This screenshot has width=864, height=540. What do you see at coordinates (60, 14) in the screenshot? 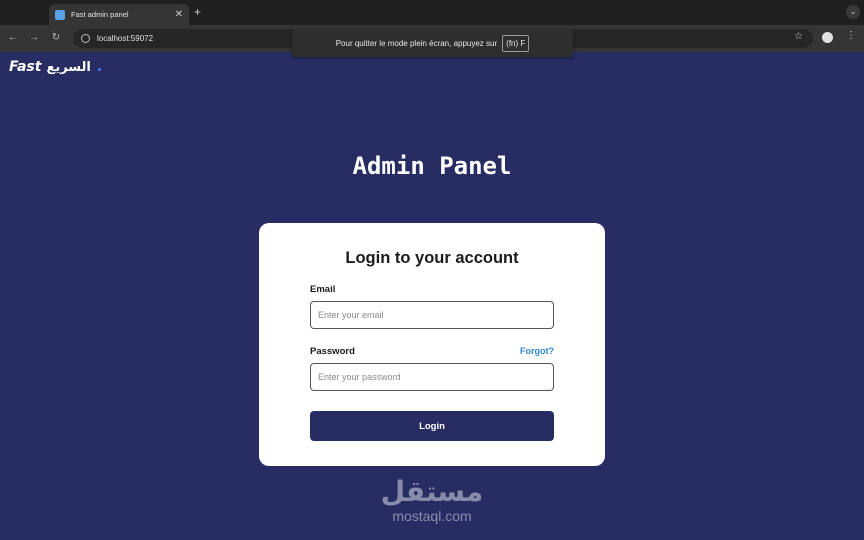
I see `flutter-favicon-icon` at bounding box center [60, 14].